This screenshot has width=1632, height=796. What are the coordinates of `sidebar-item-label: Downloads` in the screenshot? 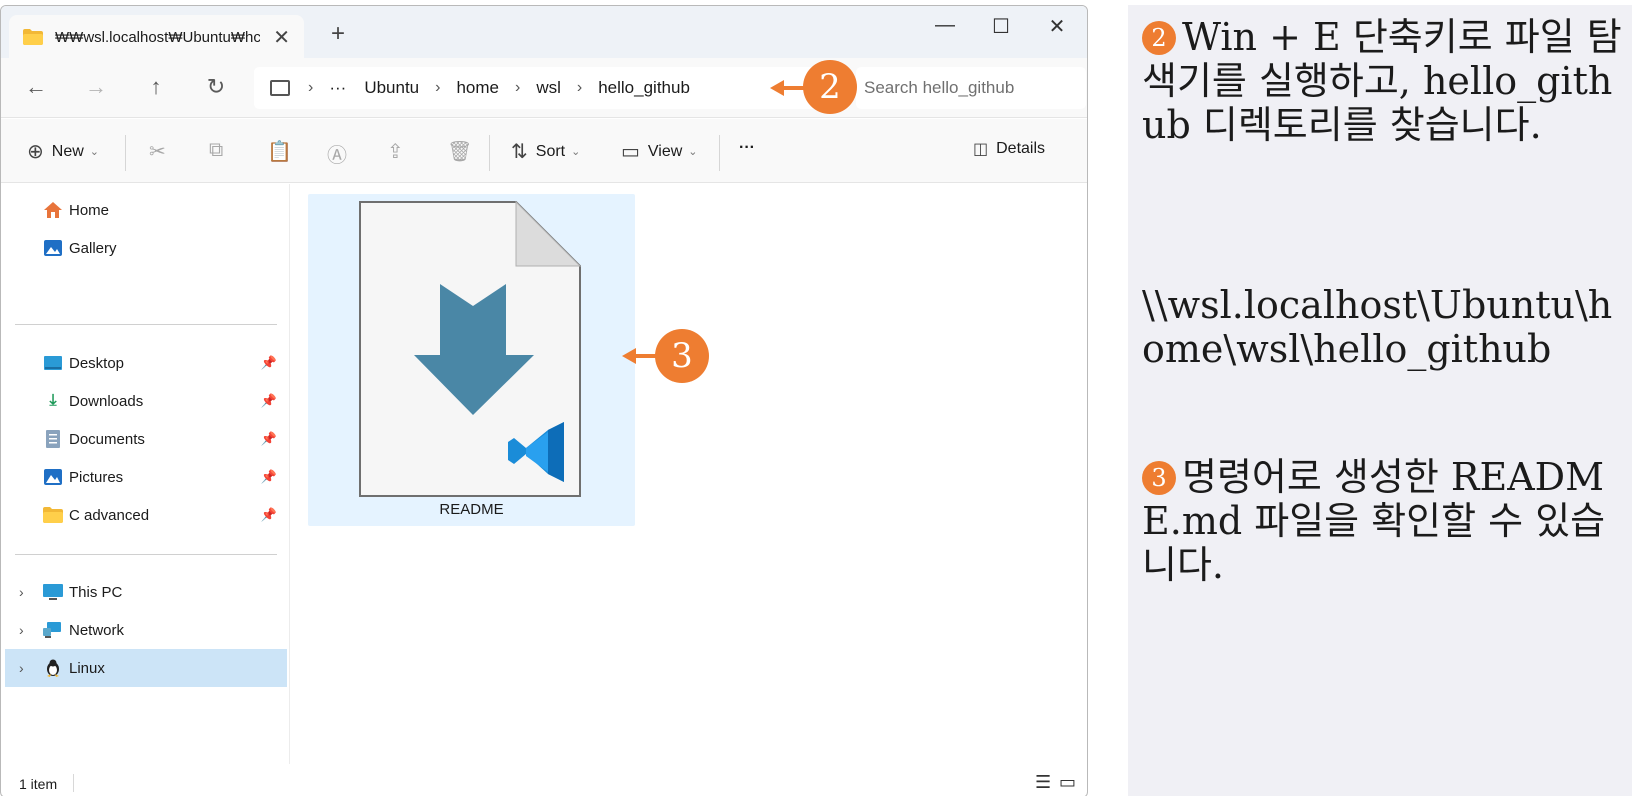 It's located at (106, 401).